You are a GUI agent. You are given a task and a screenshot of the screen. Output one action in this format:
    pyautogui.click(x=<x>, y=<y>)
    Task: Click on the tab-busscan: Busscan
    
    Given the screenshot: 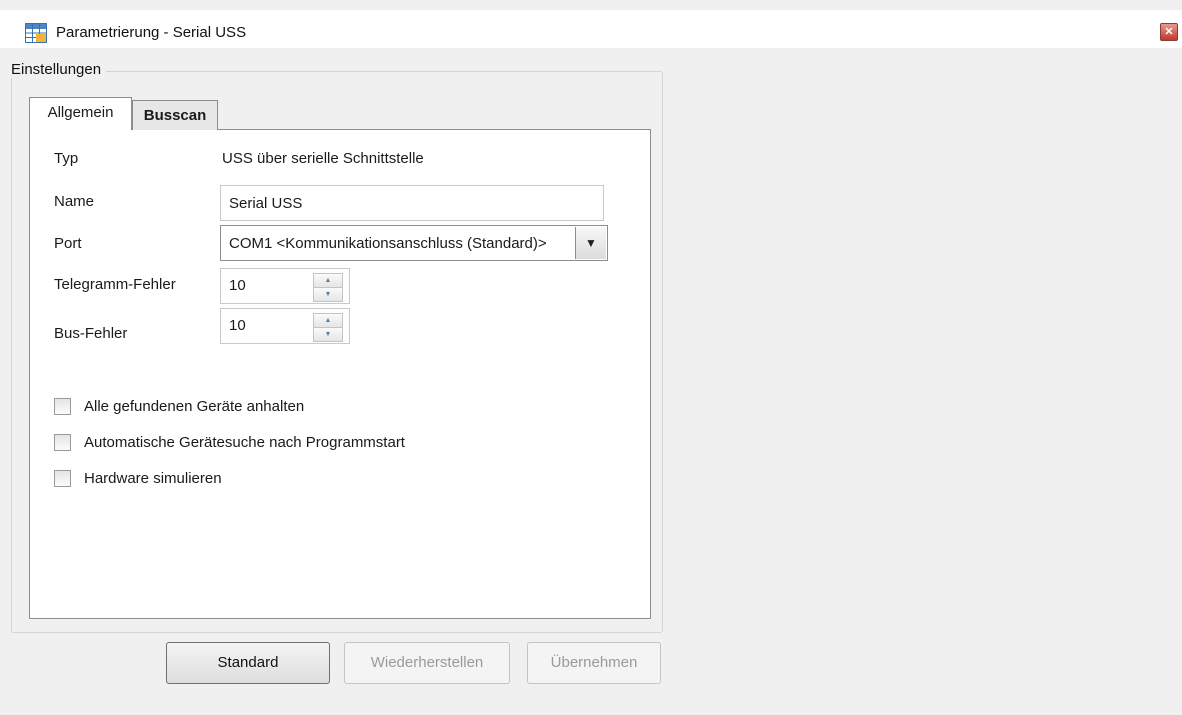 What is the action you would take?
    pyautogui.click(x=175, y=115)
    